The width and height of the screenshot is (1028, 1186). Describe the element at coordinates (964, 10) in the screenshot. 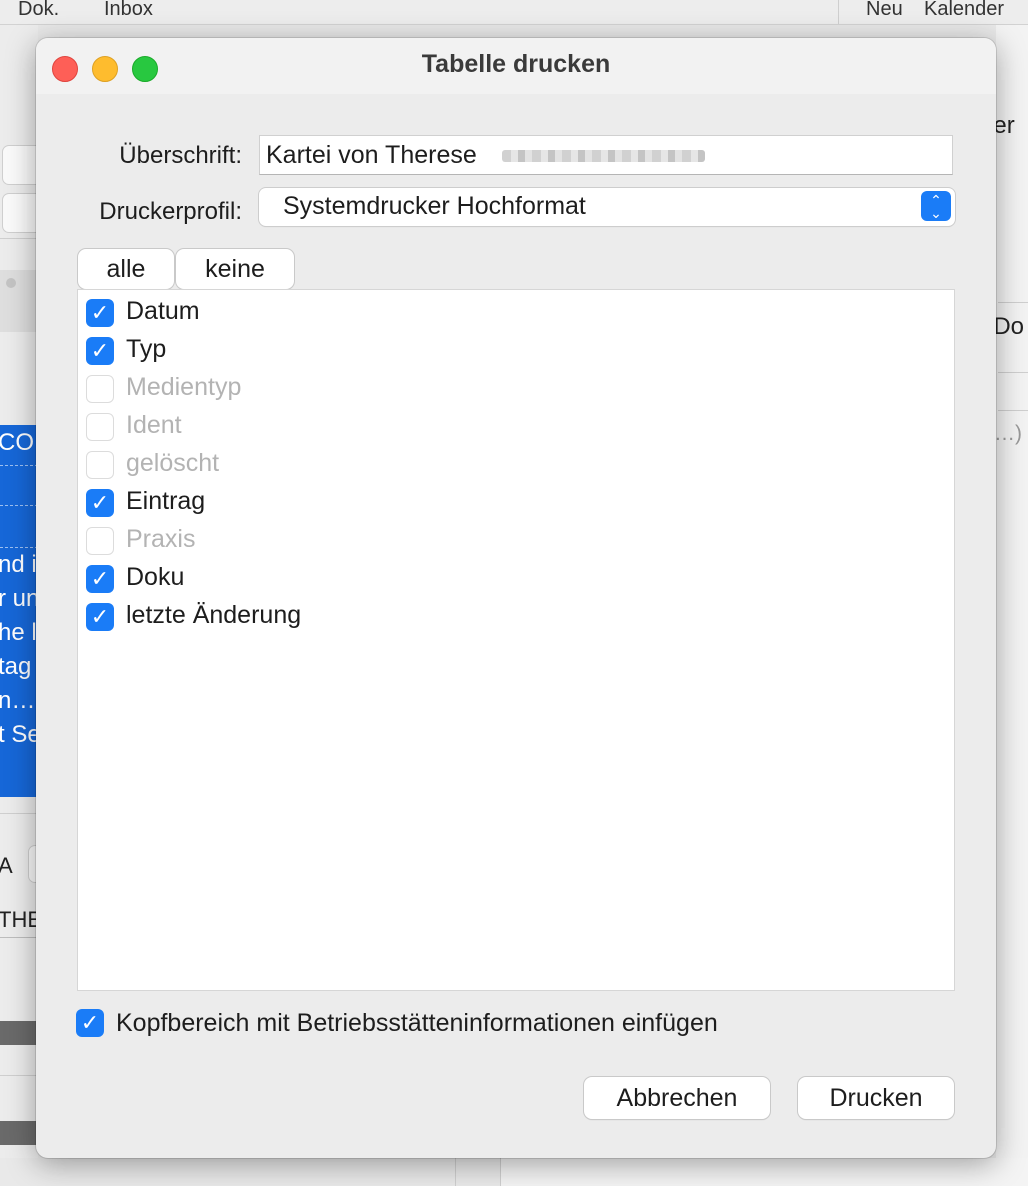

I see `menu-item-kalender: Kalender` at that location.